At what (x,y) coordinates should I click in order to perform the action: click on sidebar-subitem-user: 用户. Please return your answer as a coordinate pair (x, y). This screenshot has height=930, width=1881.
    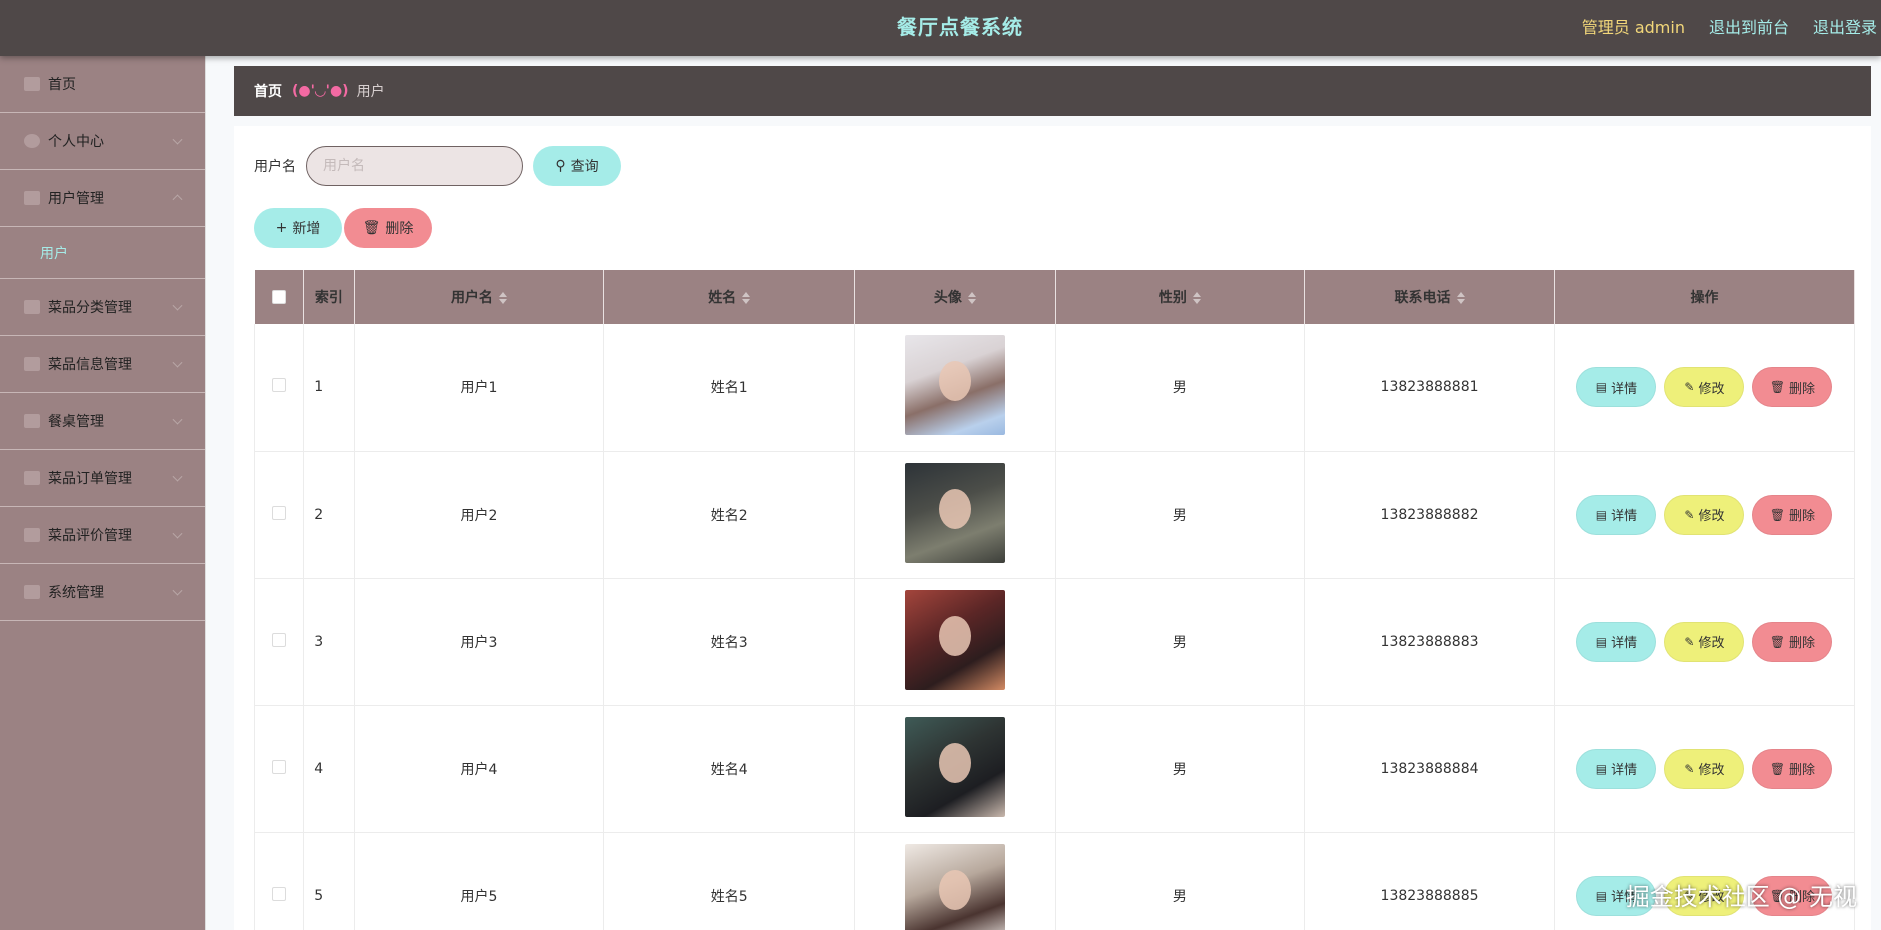
    Looking at the image, I should click on (102, 253).